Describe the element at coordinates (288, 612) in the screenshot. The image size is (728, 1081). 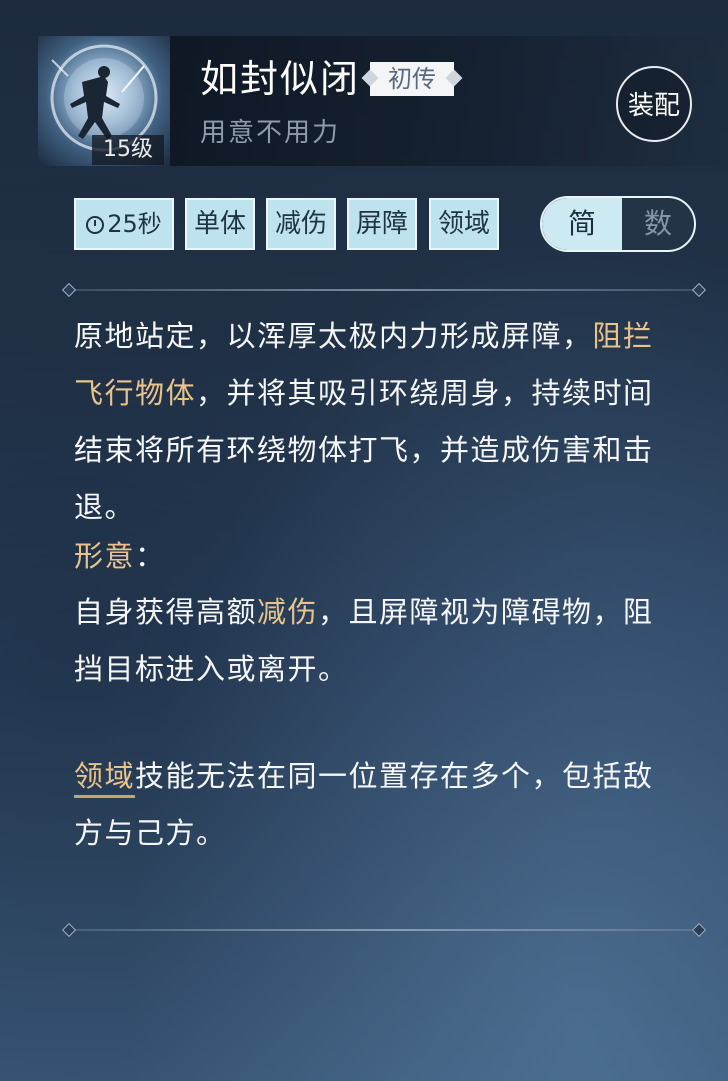
I see `form-highlight: 减伤` at that location.